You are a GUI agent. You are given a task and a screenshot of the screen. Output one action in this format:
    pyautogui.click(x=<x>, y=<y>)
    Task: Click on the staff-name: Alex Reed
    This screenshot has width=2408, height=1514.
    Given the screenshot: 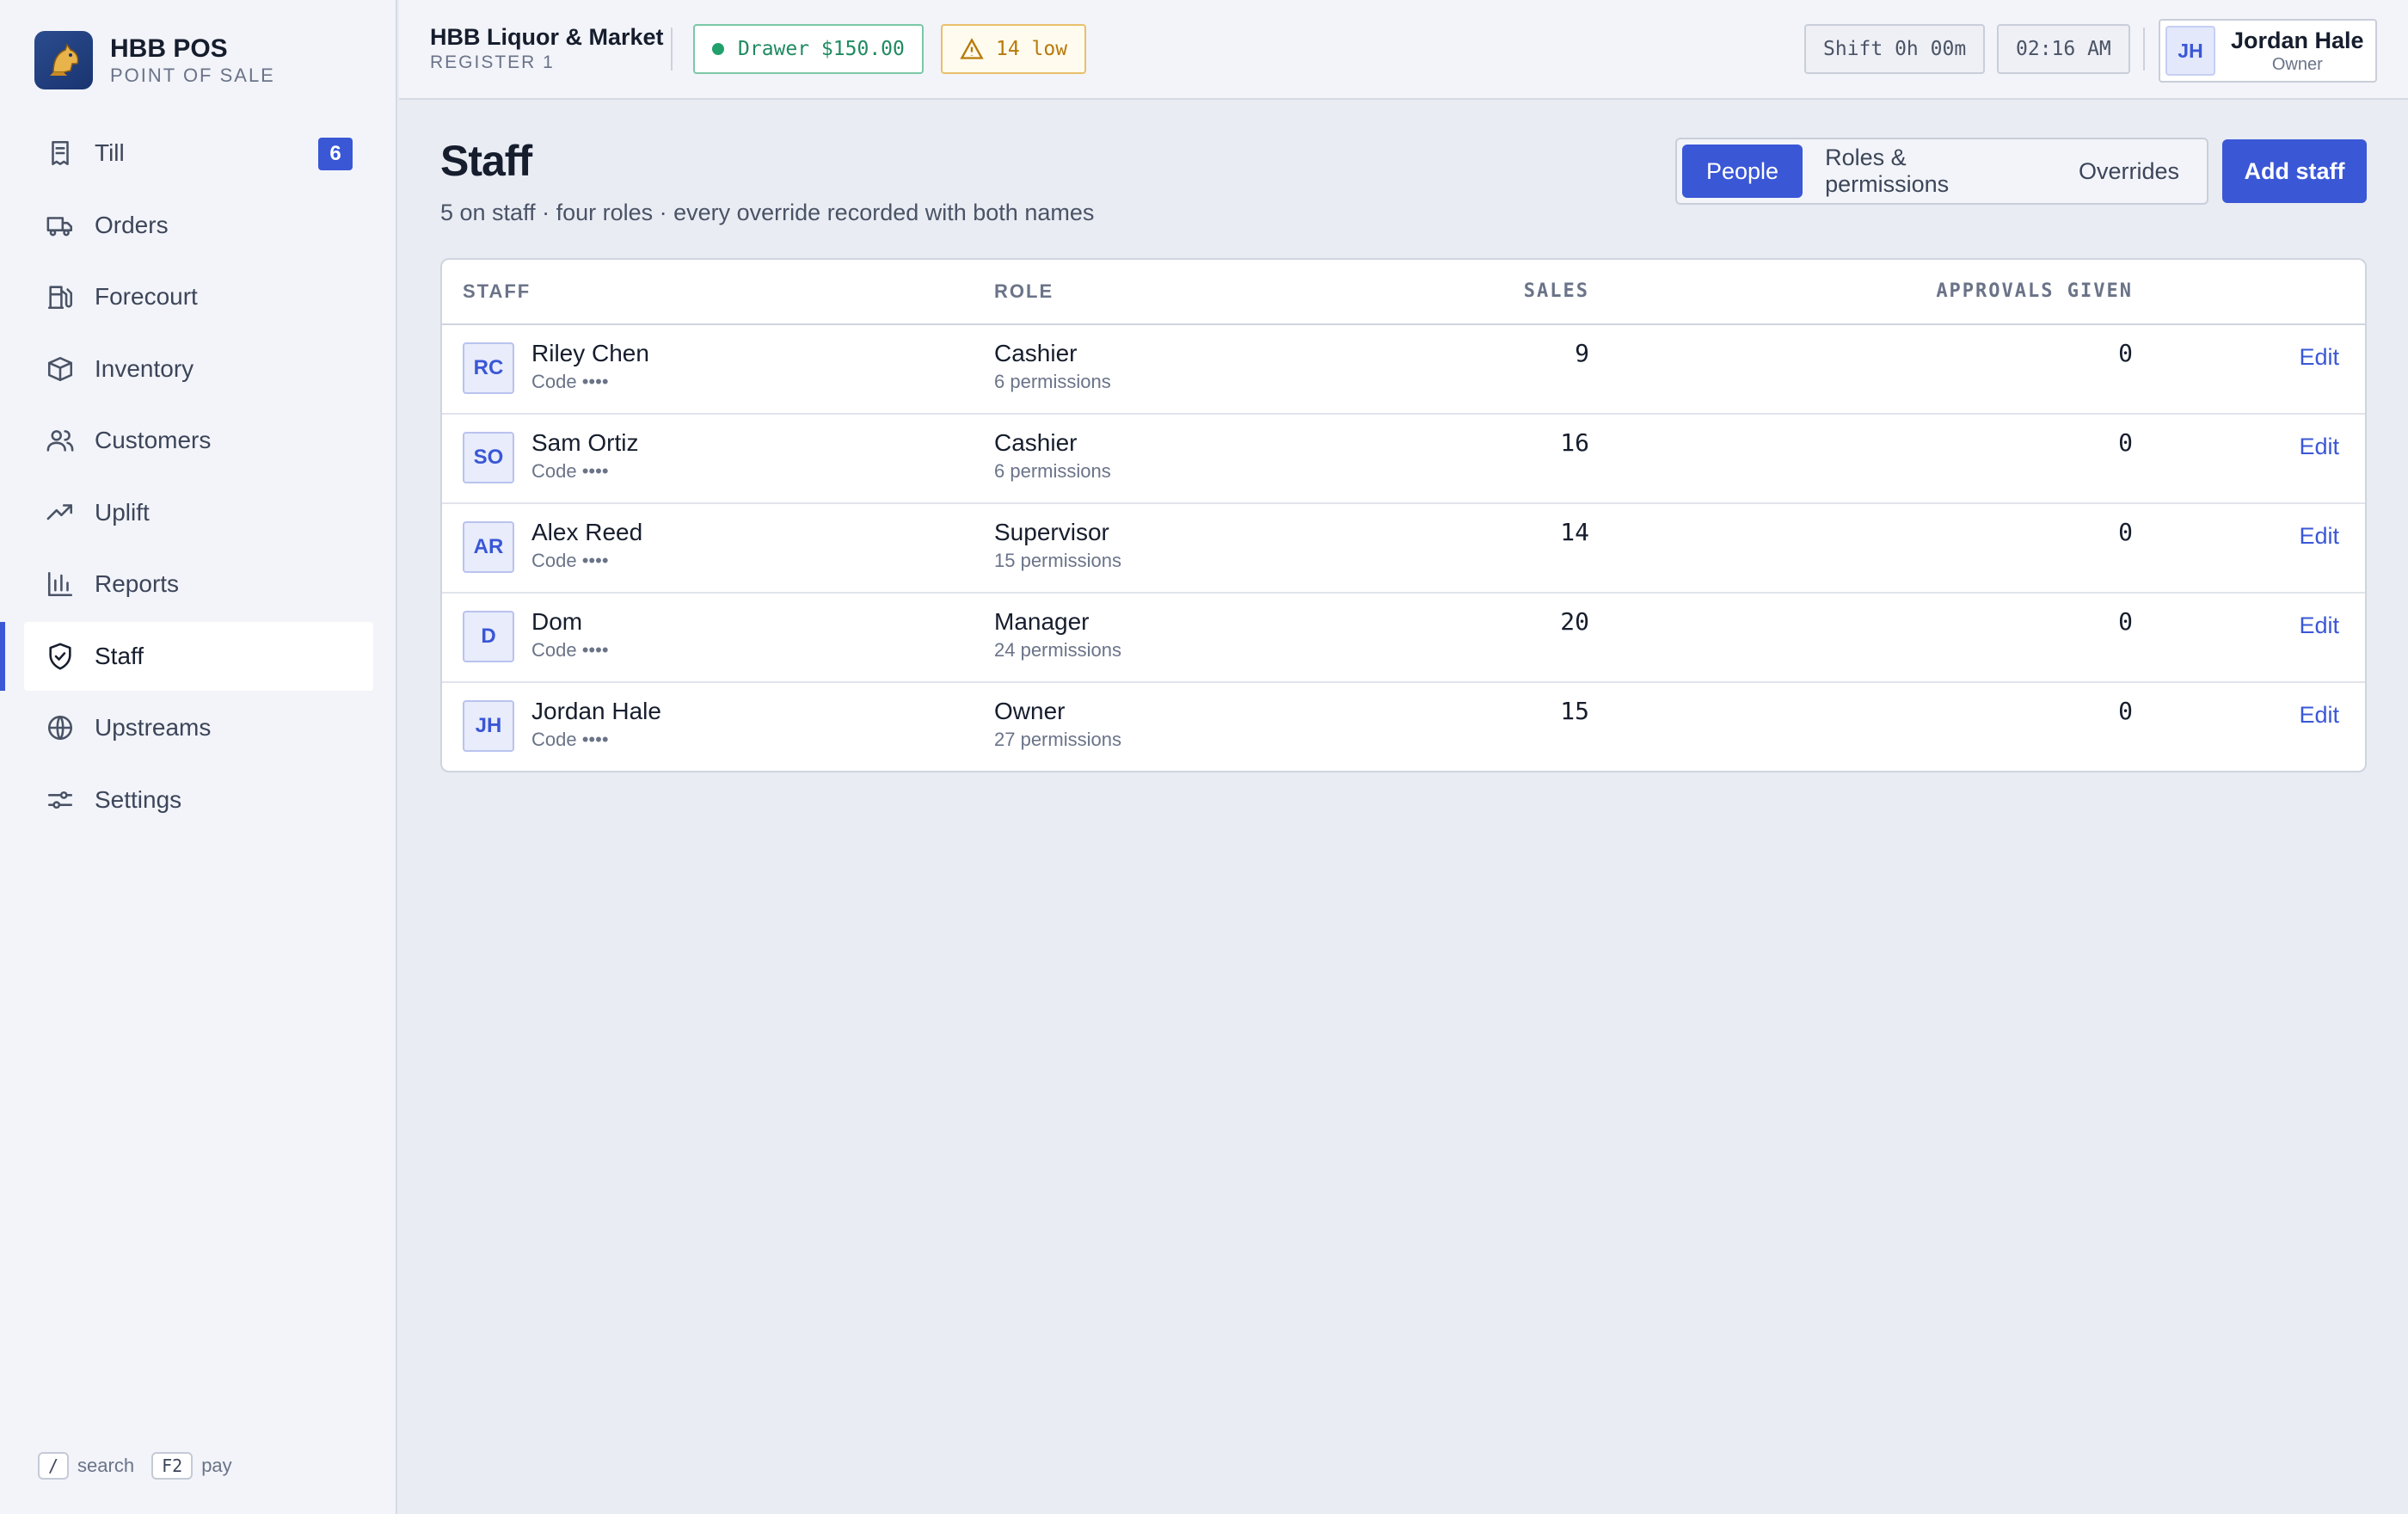 What is the action you would take?
    pyautogui.click(x=587, y=532)
    